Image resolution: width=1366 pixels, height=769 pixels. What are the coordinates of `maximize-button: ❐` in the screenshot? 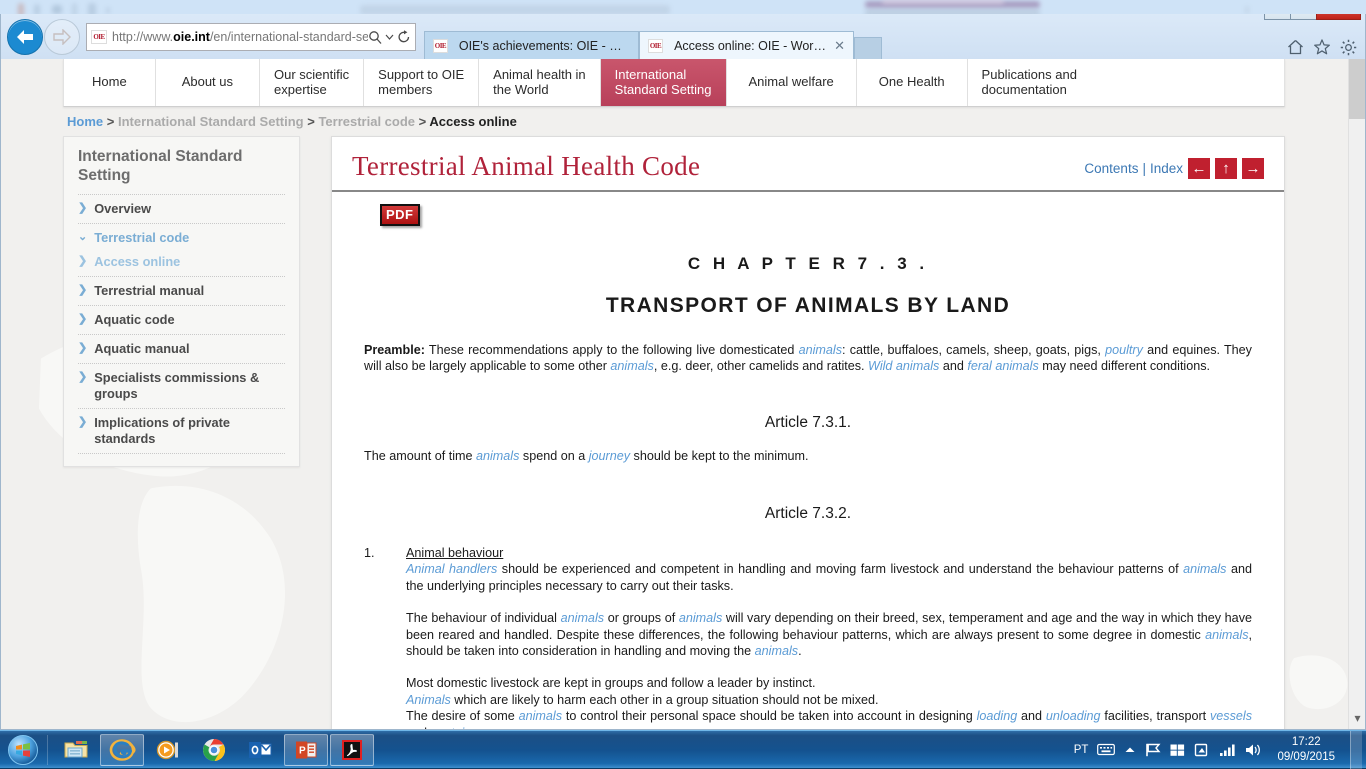 It's located at (1303, 17).